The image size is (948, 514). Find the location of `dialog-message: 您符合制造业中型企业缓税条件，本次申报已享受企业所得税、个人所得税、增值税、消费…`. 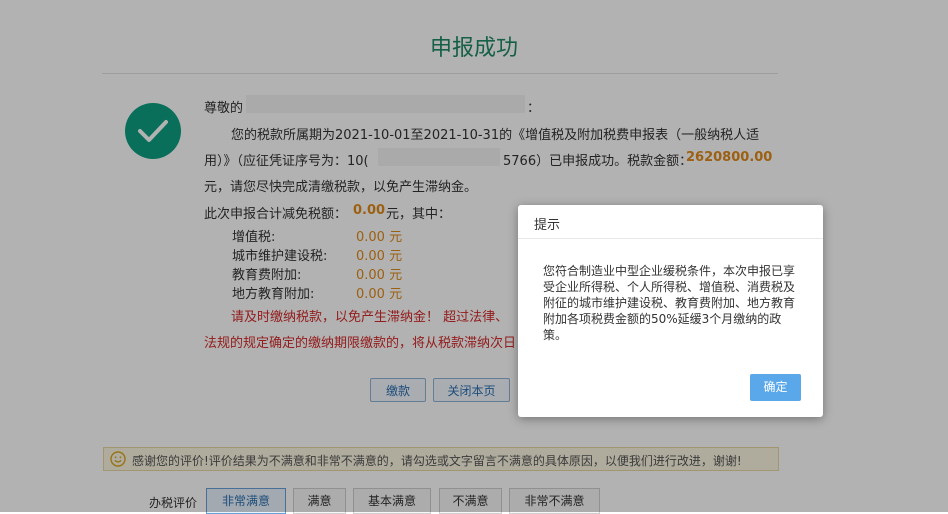

dialog-message: 您符合制造业中型企业缓税条件，本次申报已享受企业所得税、个人所得税、增值税、消费… is located at coordinates (669, 303).